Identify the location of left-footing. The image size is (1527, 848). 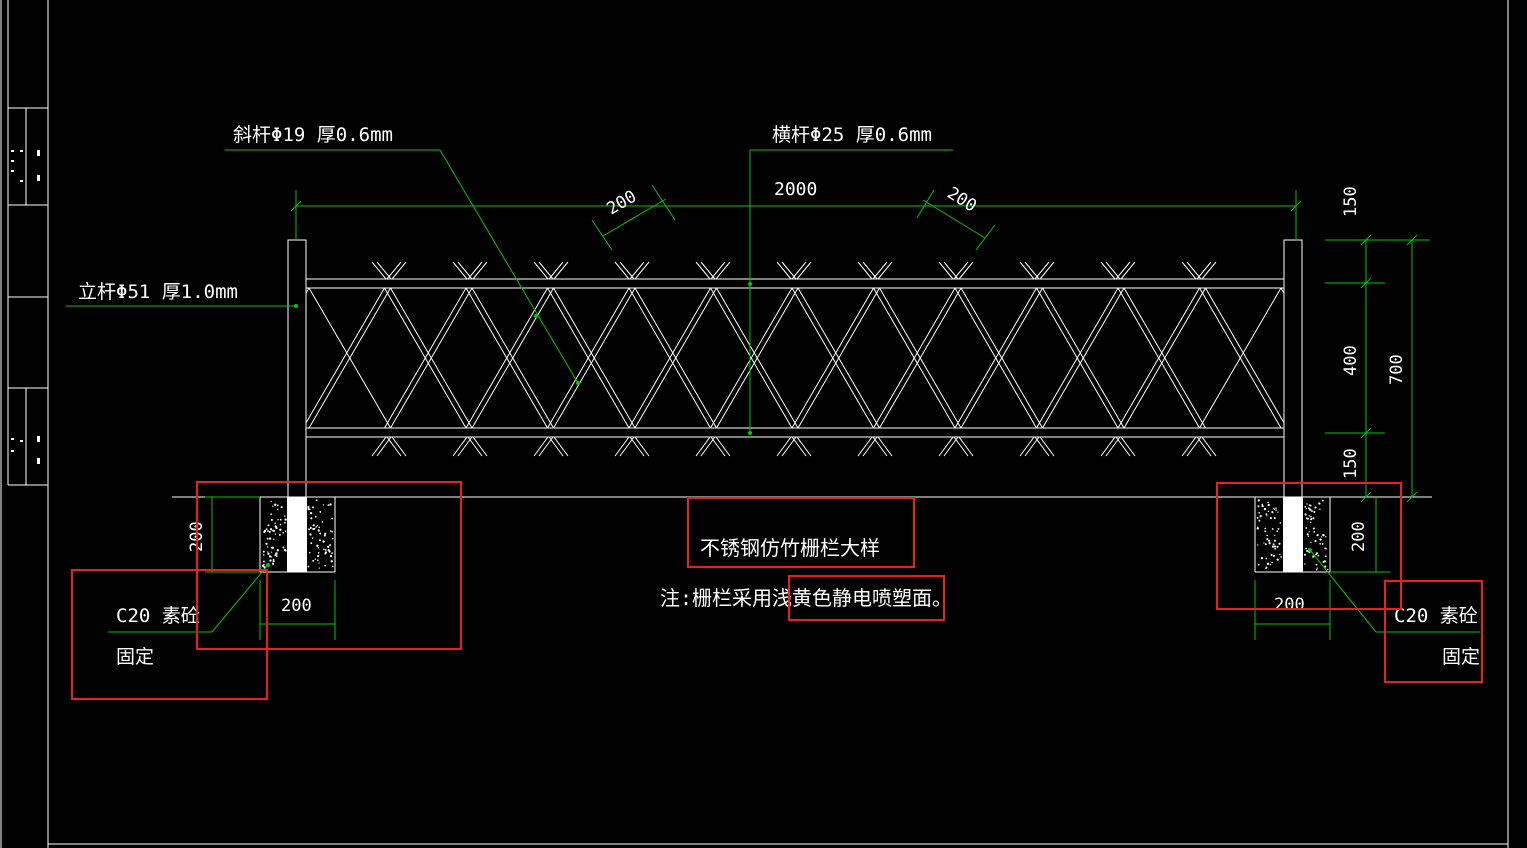
(297, 535).